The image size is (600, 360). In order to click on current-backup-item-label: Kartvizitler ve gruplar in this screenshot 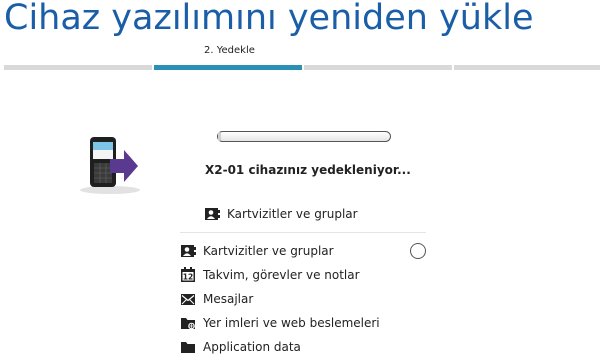, I will do `click(292, 214)`.